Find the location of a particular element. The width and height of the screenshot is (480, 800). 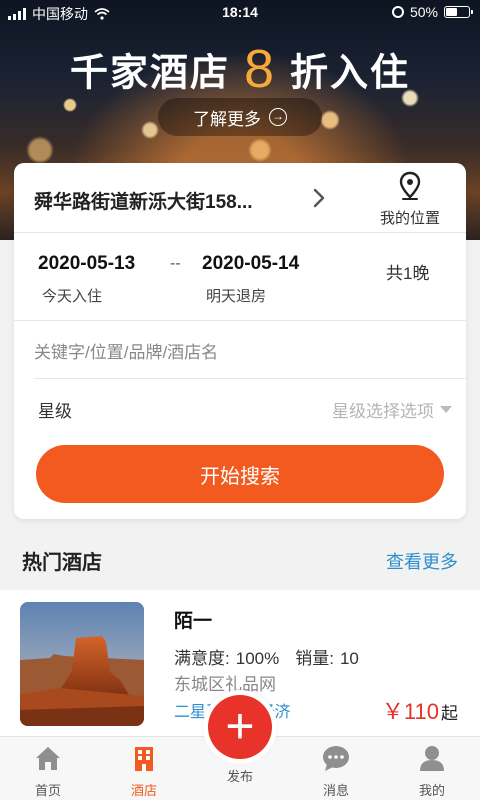

checkout-label: 明天退房 is located at coordinates (236, 296).